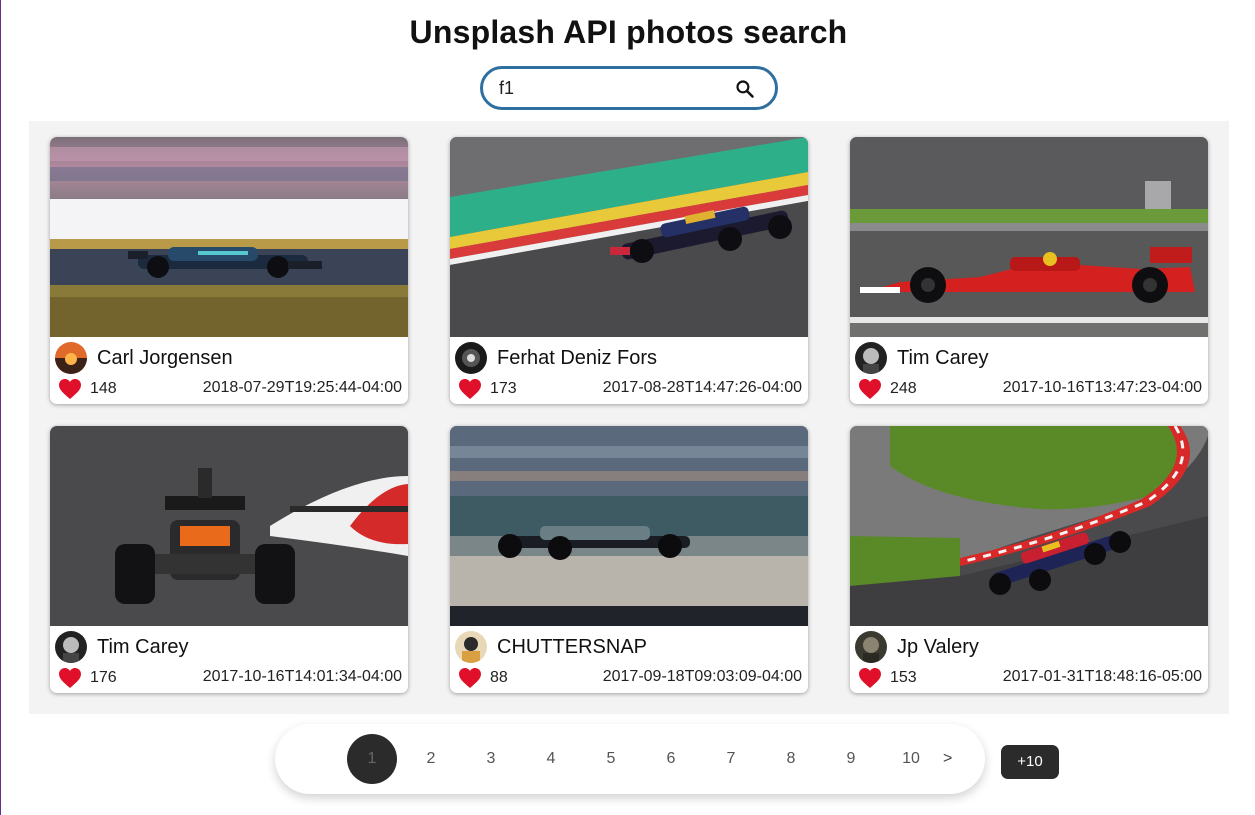  What do you see at coordinates (431, 759) in the screenshot?
I see `page-2: 2` at bounding box center [431, 759].